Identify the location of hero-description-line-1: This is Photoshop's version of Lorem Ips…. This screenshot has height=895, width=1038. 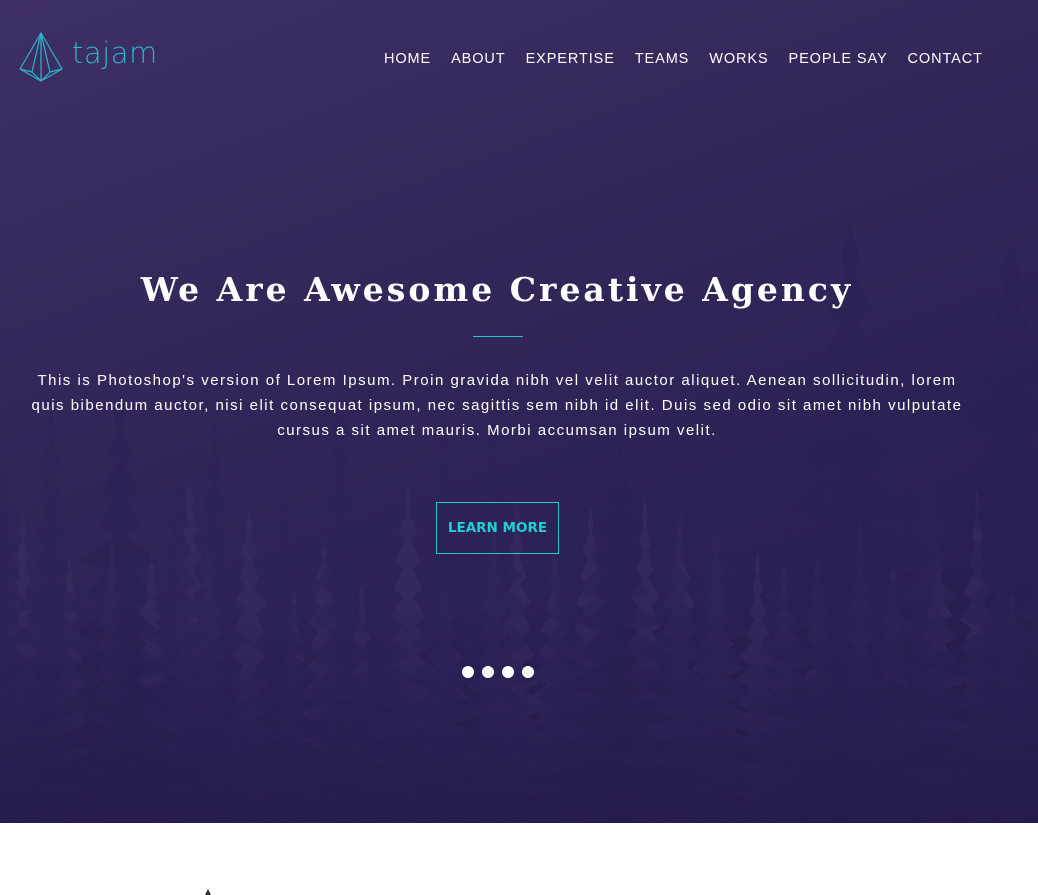
(497, 380).